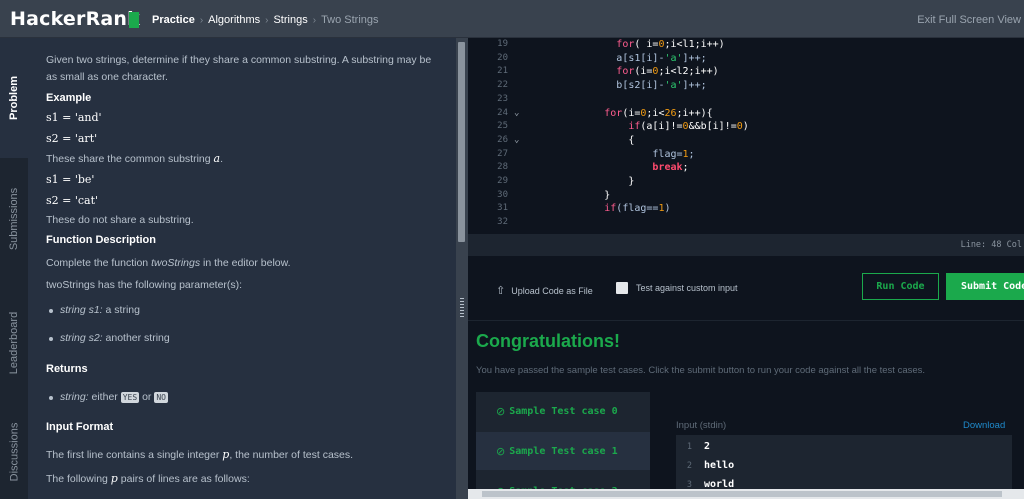 The image size is (1024, 499). What do you see at coordinates (14, 342) in the screenshot?
I see `tab-leaderboard: Leaderboard` at bounding box center [14, 342].